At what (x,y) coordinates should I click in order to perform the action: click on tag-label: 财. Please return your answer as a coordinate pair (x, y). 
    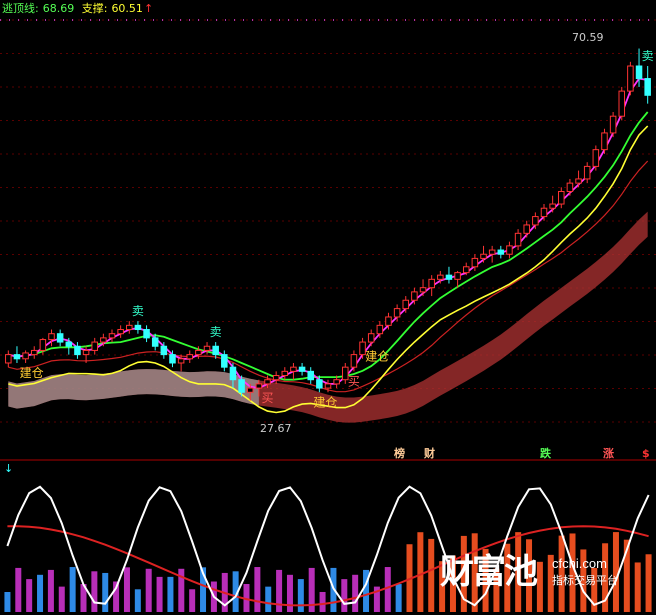
    Looking at the image, I should click on (429, 453).